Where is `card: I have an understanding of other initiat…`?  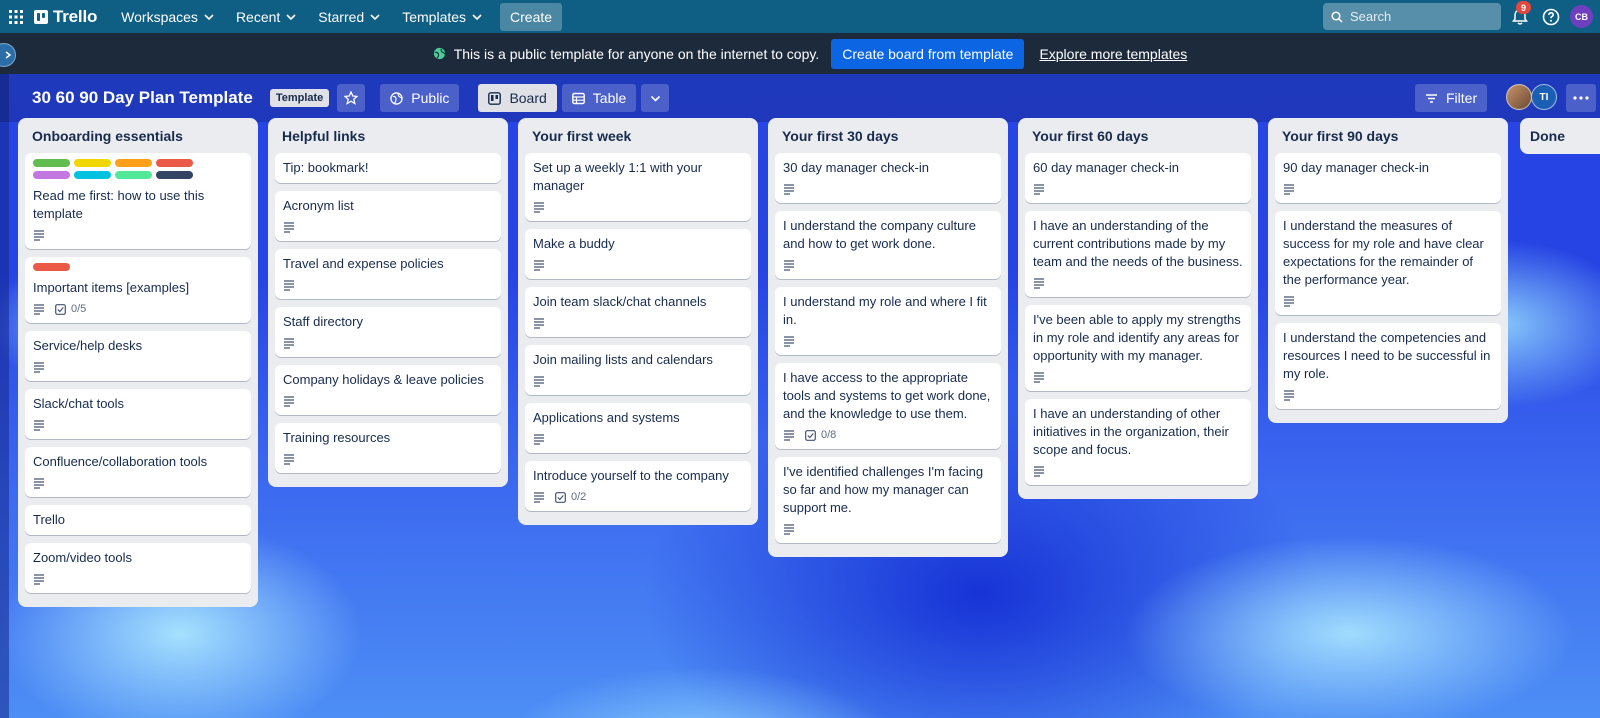 card: I have an understanding of other initiat… is located at coordinates (1138, 442).